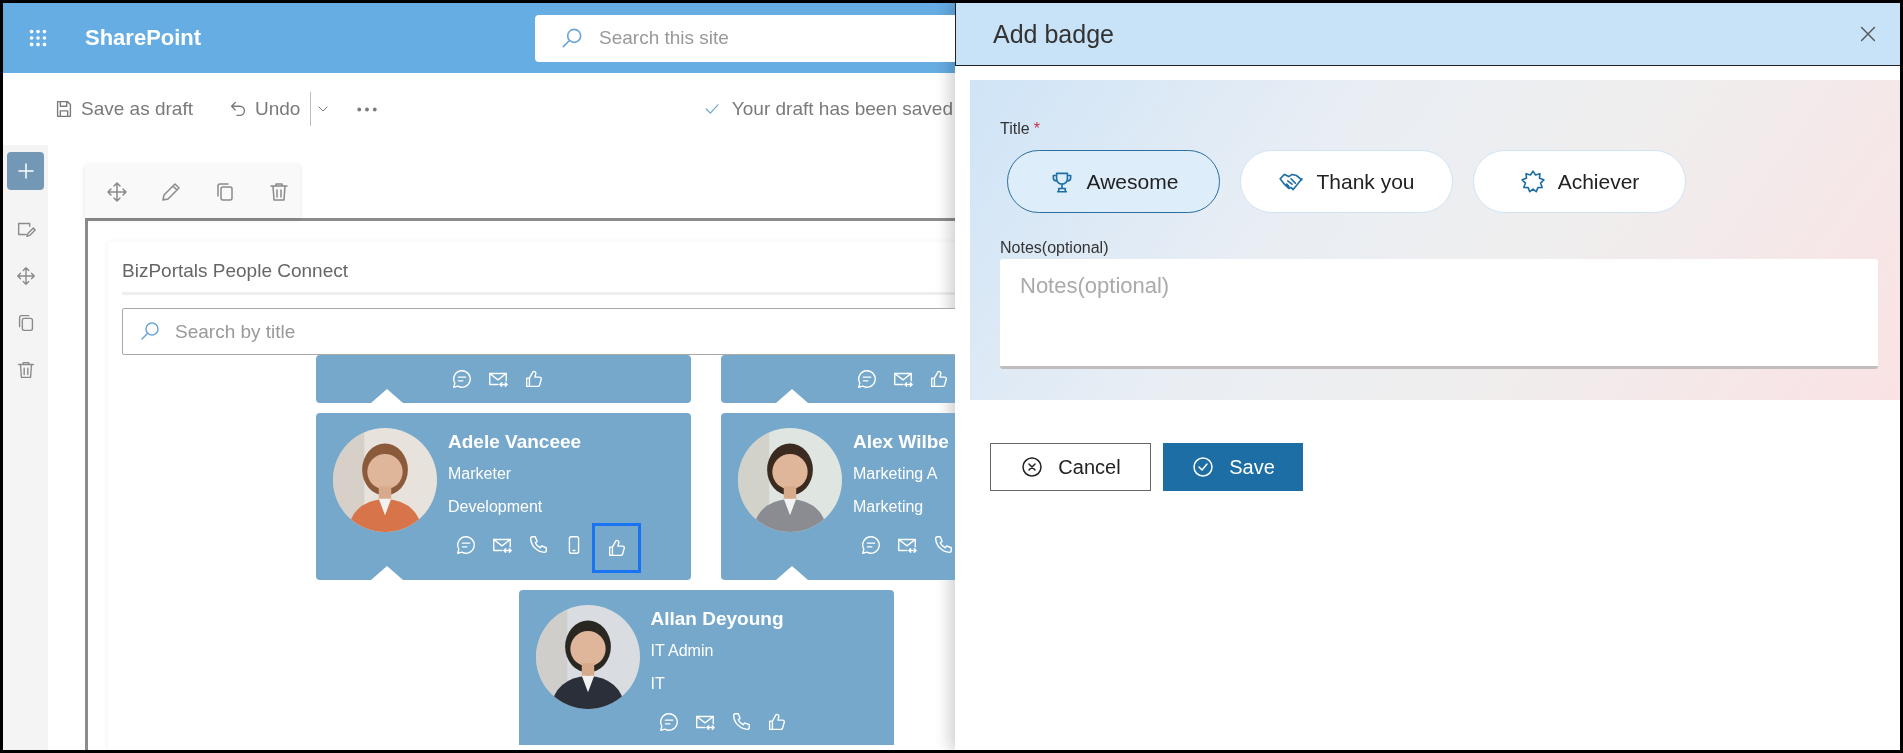  What do you see at coordinates (745, 38) in the screenshot?
I see `search-field: Search this site` at bounding box center [745, 38].